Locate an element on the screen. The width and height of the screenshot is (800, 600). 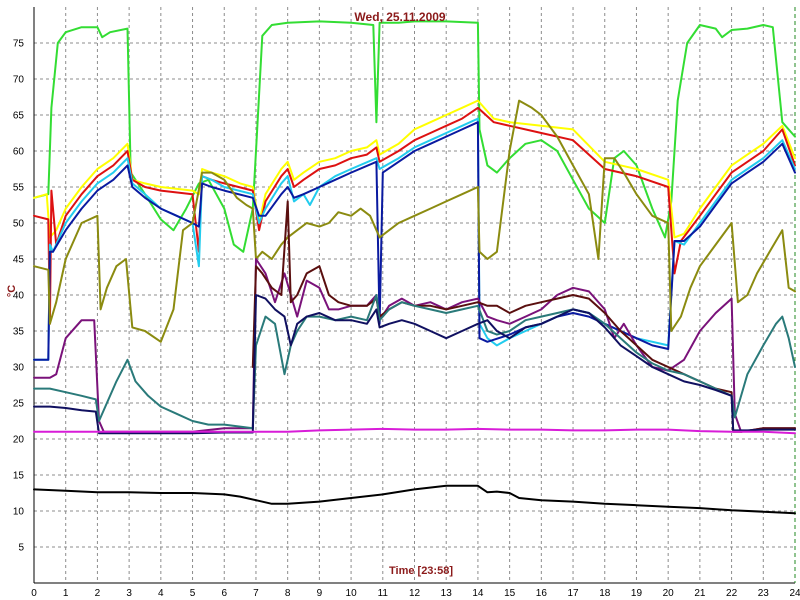
x-tick-label: 13 is located at coordinates (447, 593).